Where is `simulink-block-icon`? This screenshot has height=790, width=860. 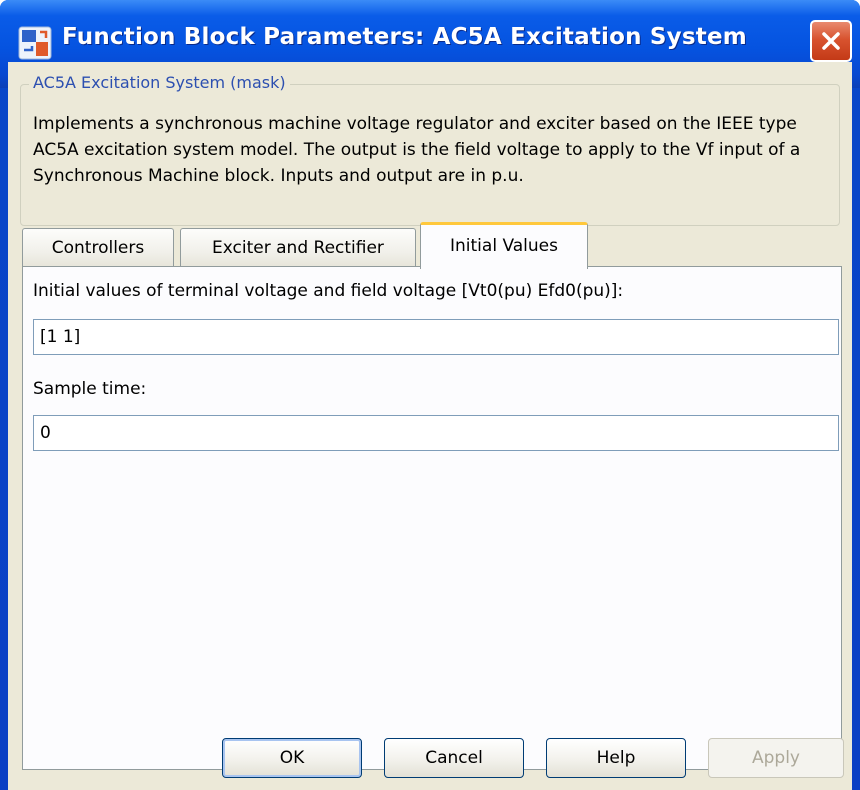
simulink-block-icon is located at coordinates (35, 43).